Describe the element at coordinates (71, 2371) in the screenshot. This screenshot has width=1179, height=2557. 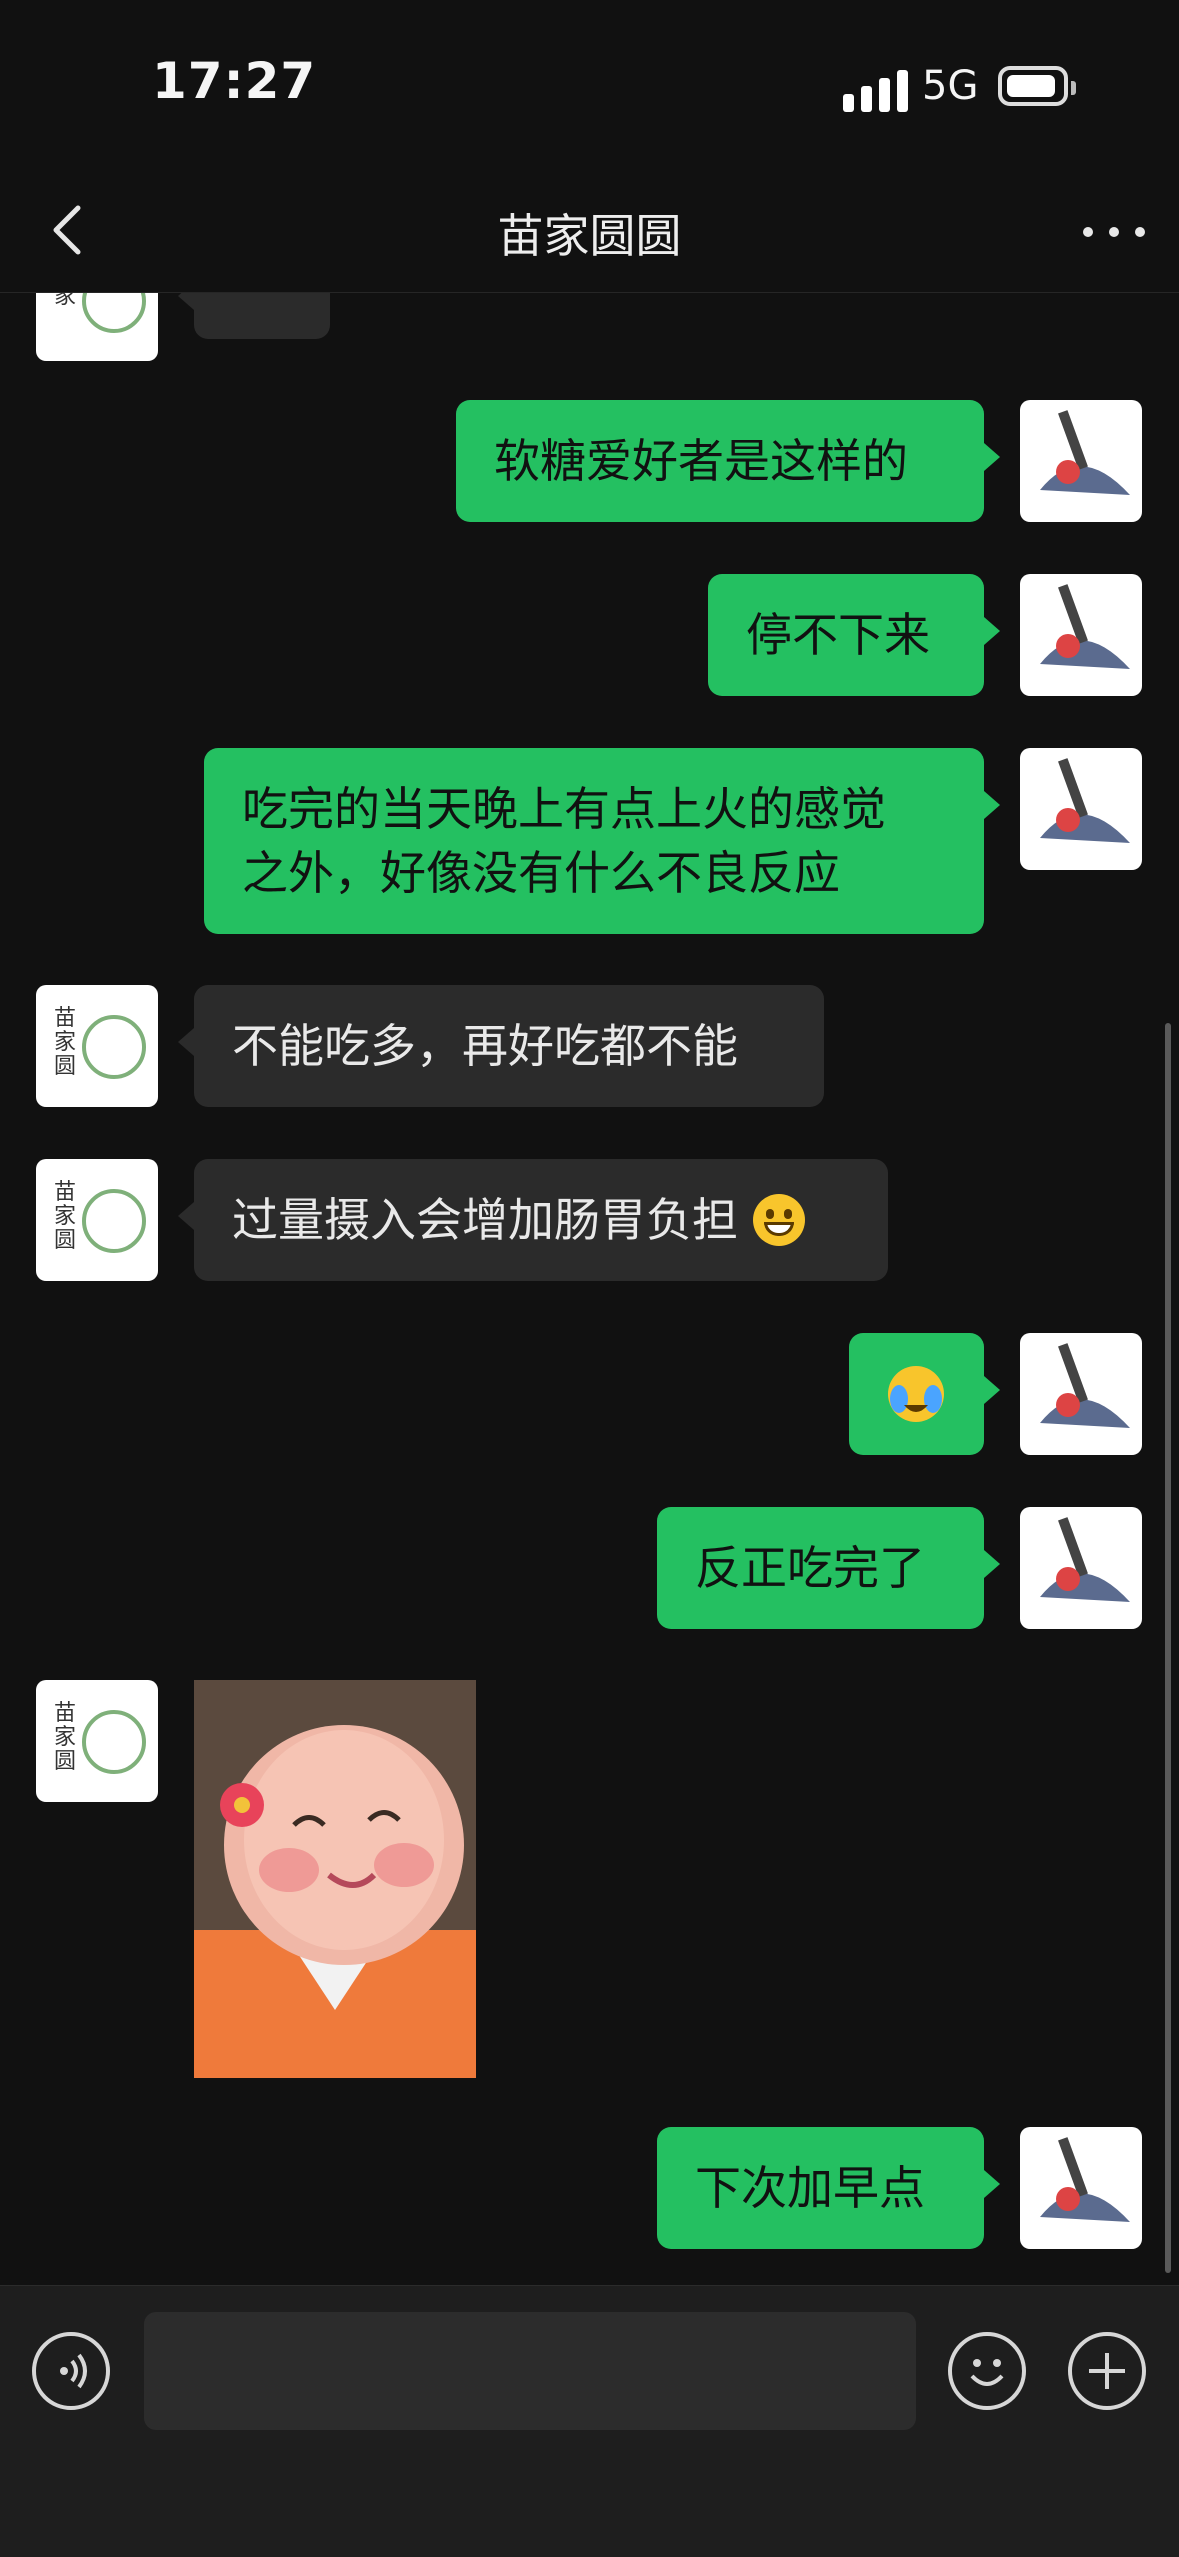
I see `voice-icon` at that location.